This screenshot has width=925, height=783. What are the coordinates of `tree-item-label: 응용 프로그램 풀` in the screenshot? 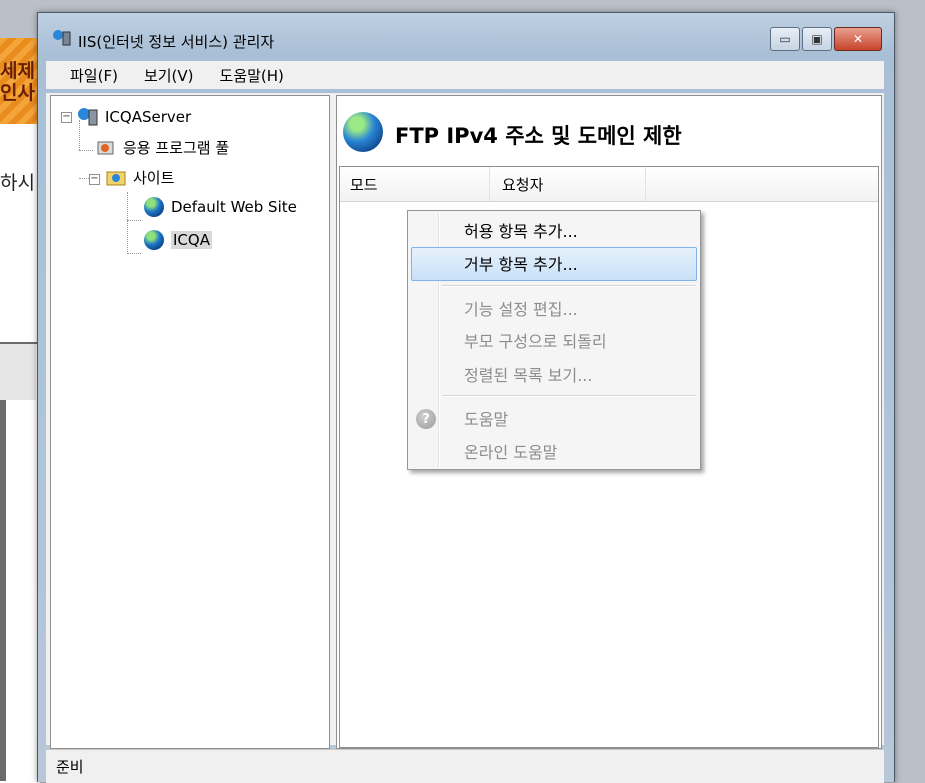 It's located at (176, 147).